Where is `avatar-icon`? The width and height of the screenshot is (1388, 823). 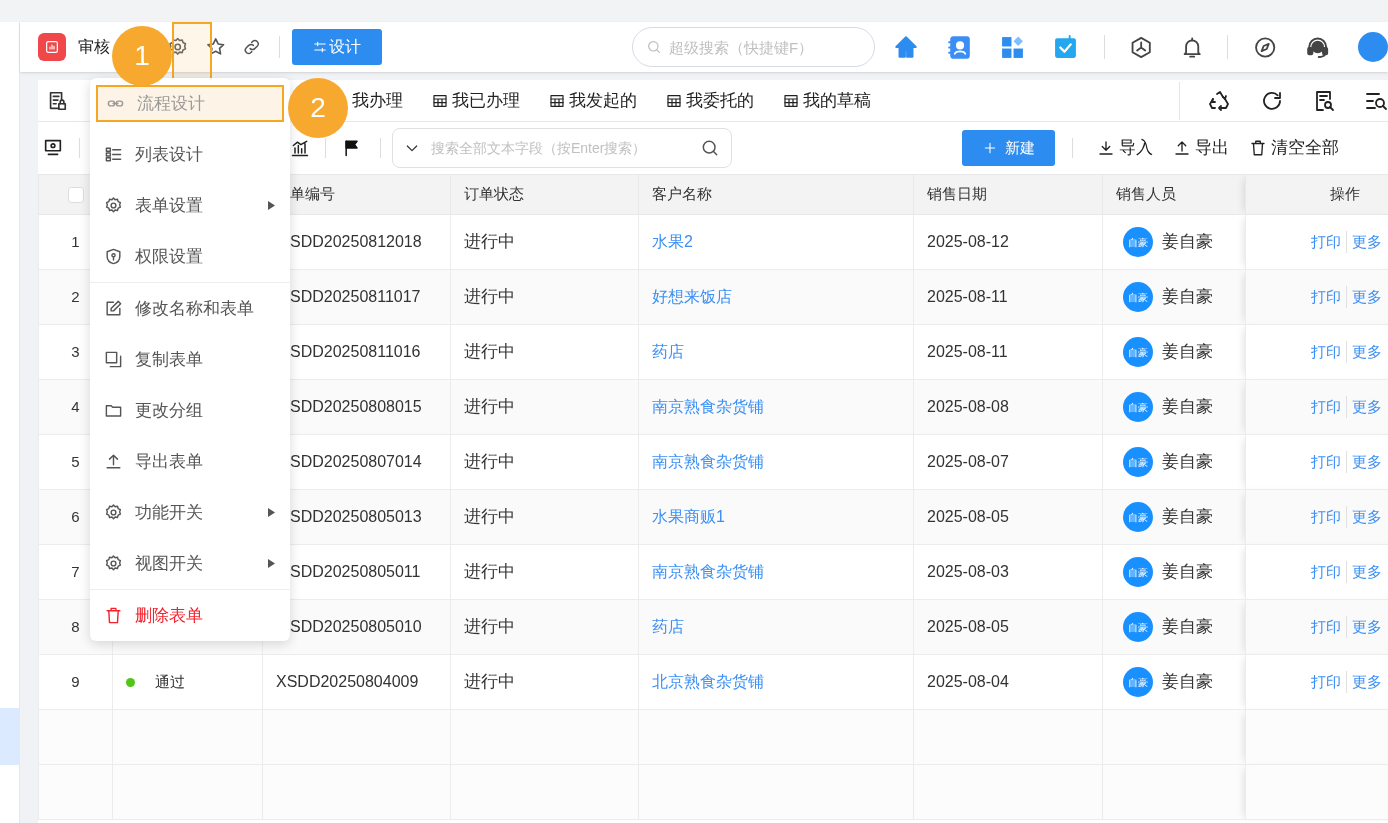
avatar-icon is located at coordinates (1372, 47).